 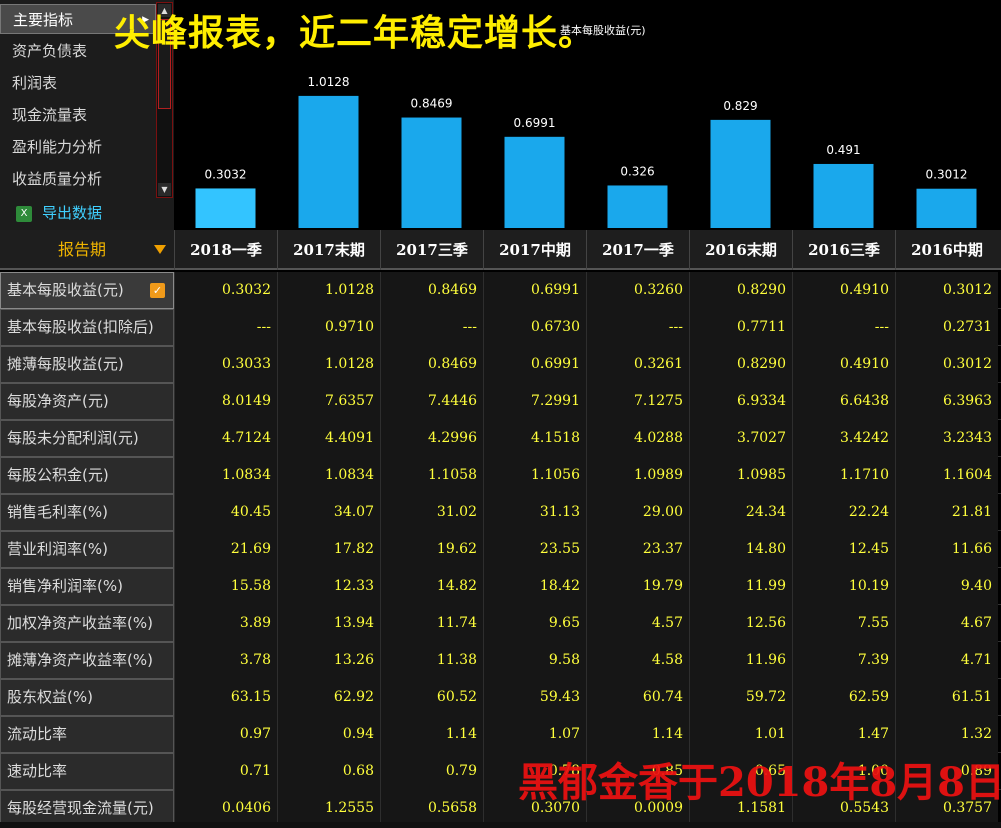 I want to click on row-label: 每股未分配利润(元), so click(x=87, y=438).